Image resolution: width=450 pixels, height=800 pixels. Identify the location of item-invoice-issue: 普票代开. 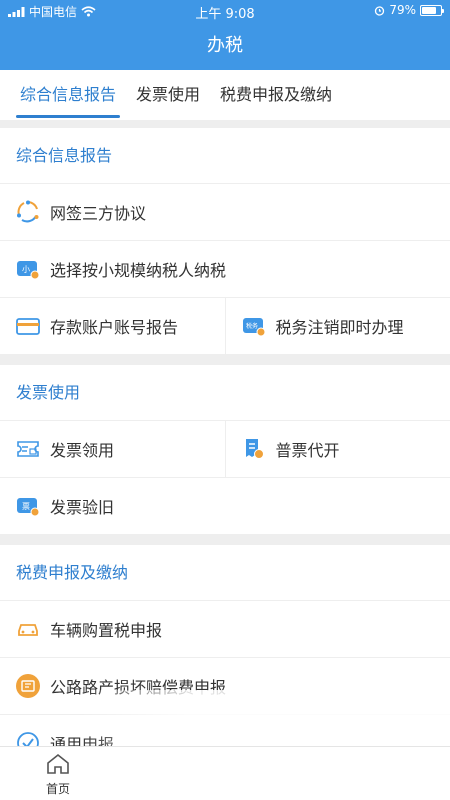
(337, 449).